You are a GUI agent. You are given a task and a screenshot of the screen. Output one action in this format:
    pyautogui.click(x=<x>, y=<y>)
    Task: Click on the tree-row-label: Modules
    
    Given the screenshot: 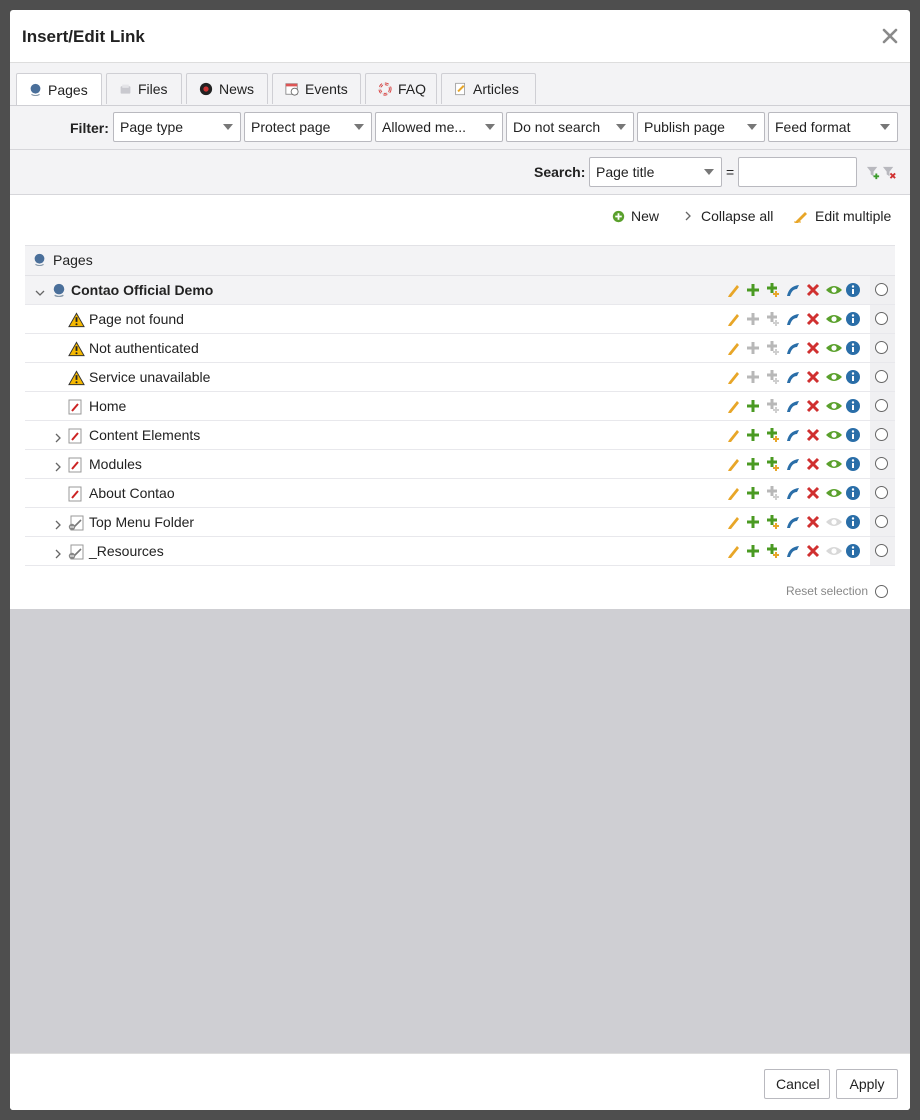 What is the action you would take?
    pyautogui.click(x=115, y=464)
    